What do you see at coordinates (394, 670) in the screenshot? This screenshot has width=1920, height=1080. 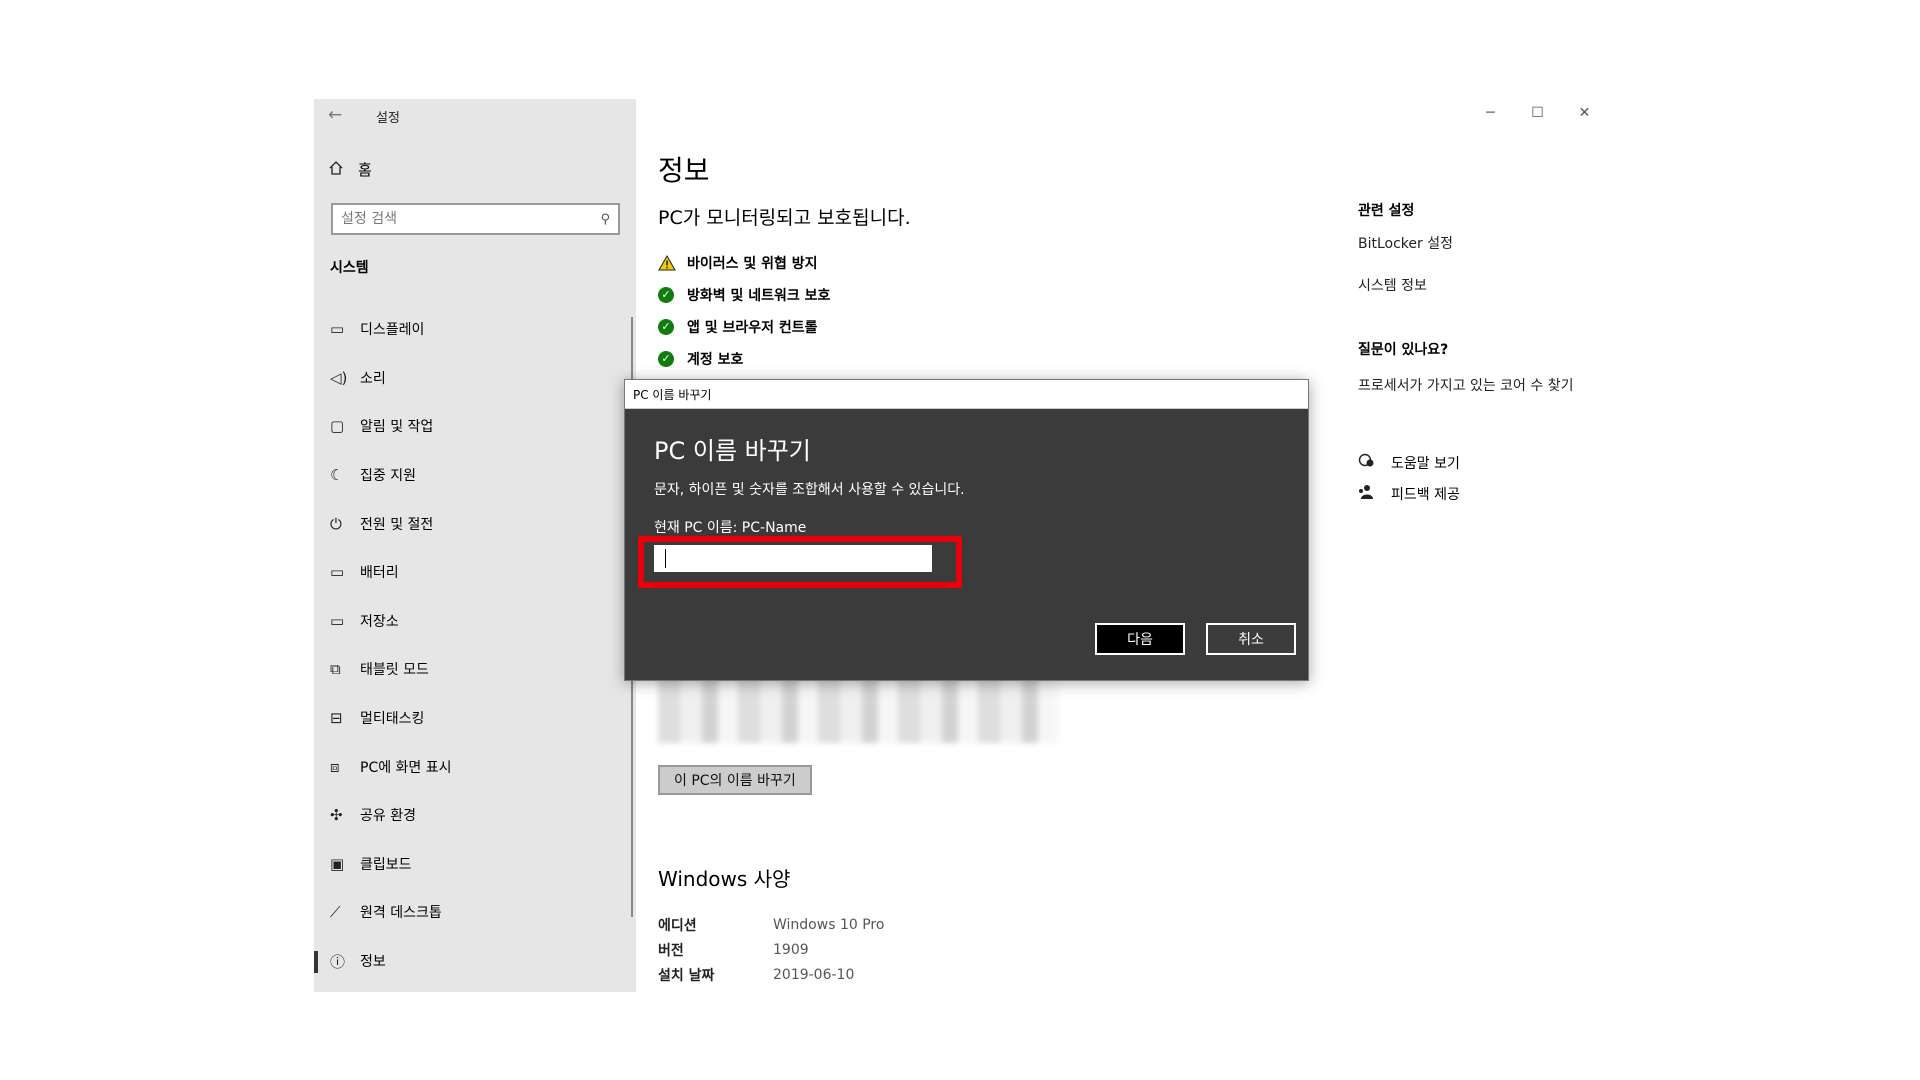 I see `sidebar-item-label: 태블릿 모드` at bounding box center [394, 670].